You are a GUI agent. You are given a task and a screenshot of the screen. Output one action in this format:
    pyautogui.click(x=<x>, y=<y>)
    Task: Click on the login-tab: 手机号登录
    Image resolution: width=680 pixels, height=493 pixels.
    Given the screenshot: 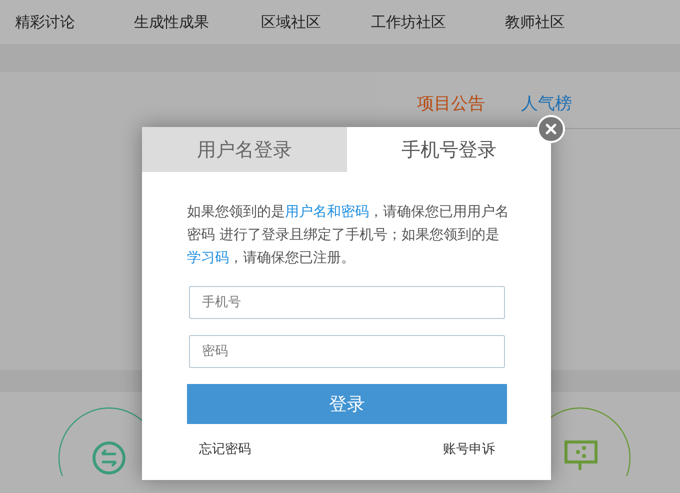 What is the action you would take?
    pyautogui.click(x=448, y=149)
    